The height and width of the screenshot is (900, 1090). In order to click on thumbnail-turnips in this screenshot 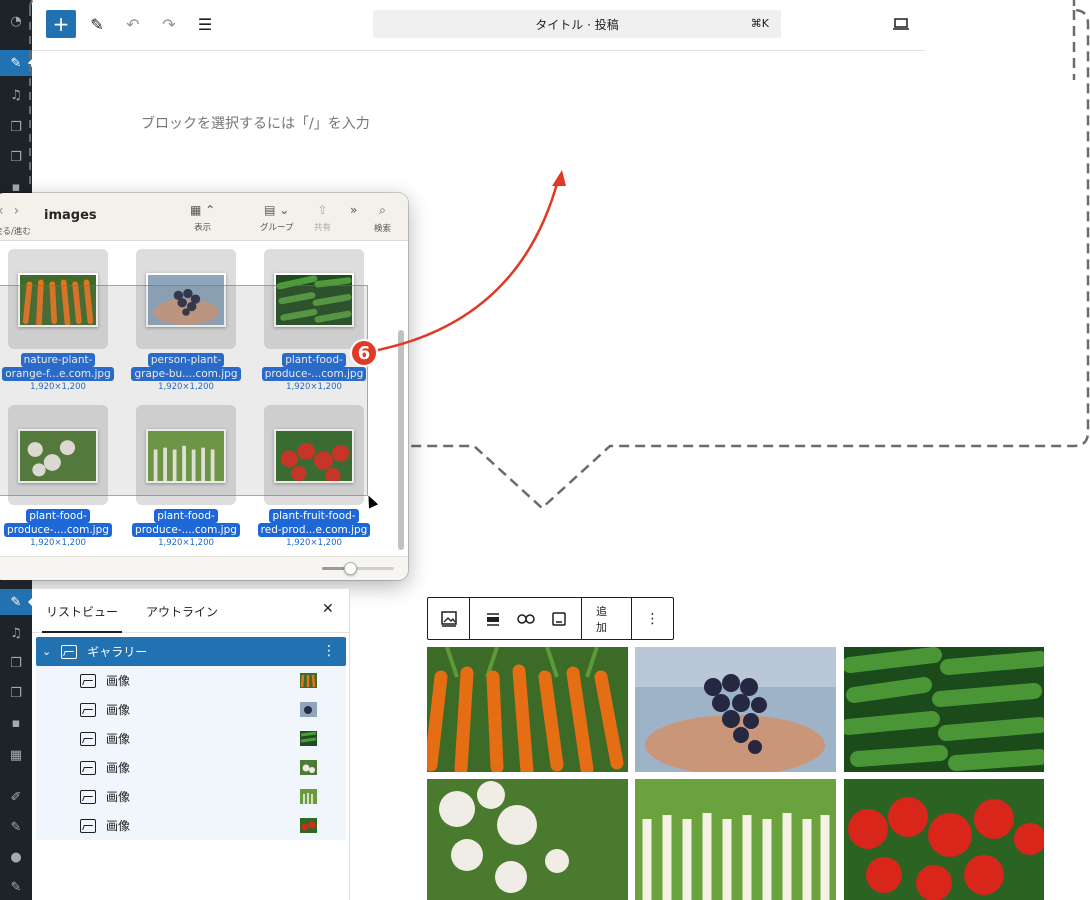, I will do `click(308, 767)`.